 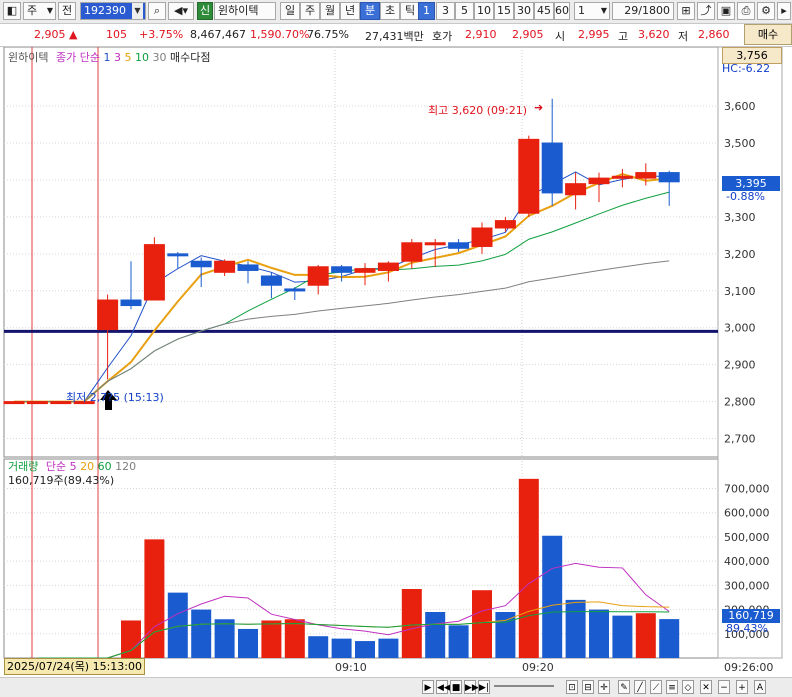 What do you see at coordinates (471, 687) in the screenshot?
I see `forward-icon: ▶▶` at bounding box center [471, 687].